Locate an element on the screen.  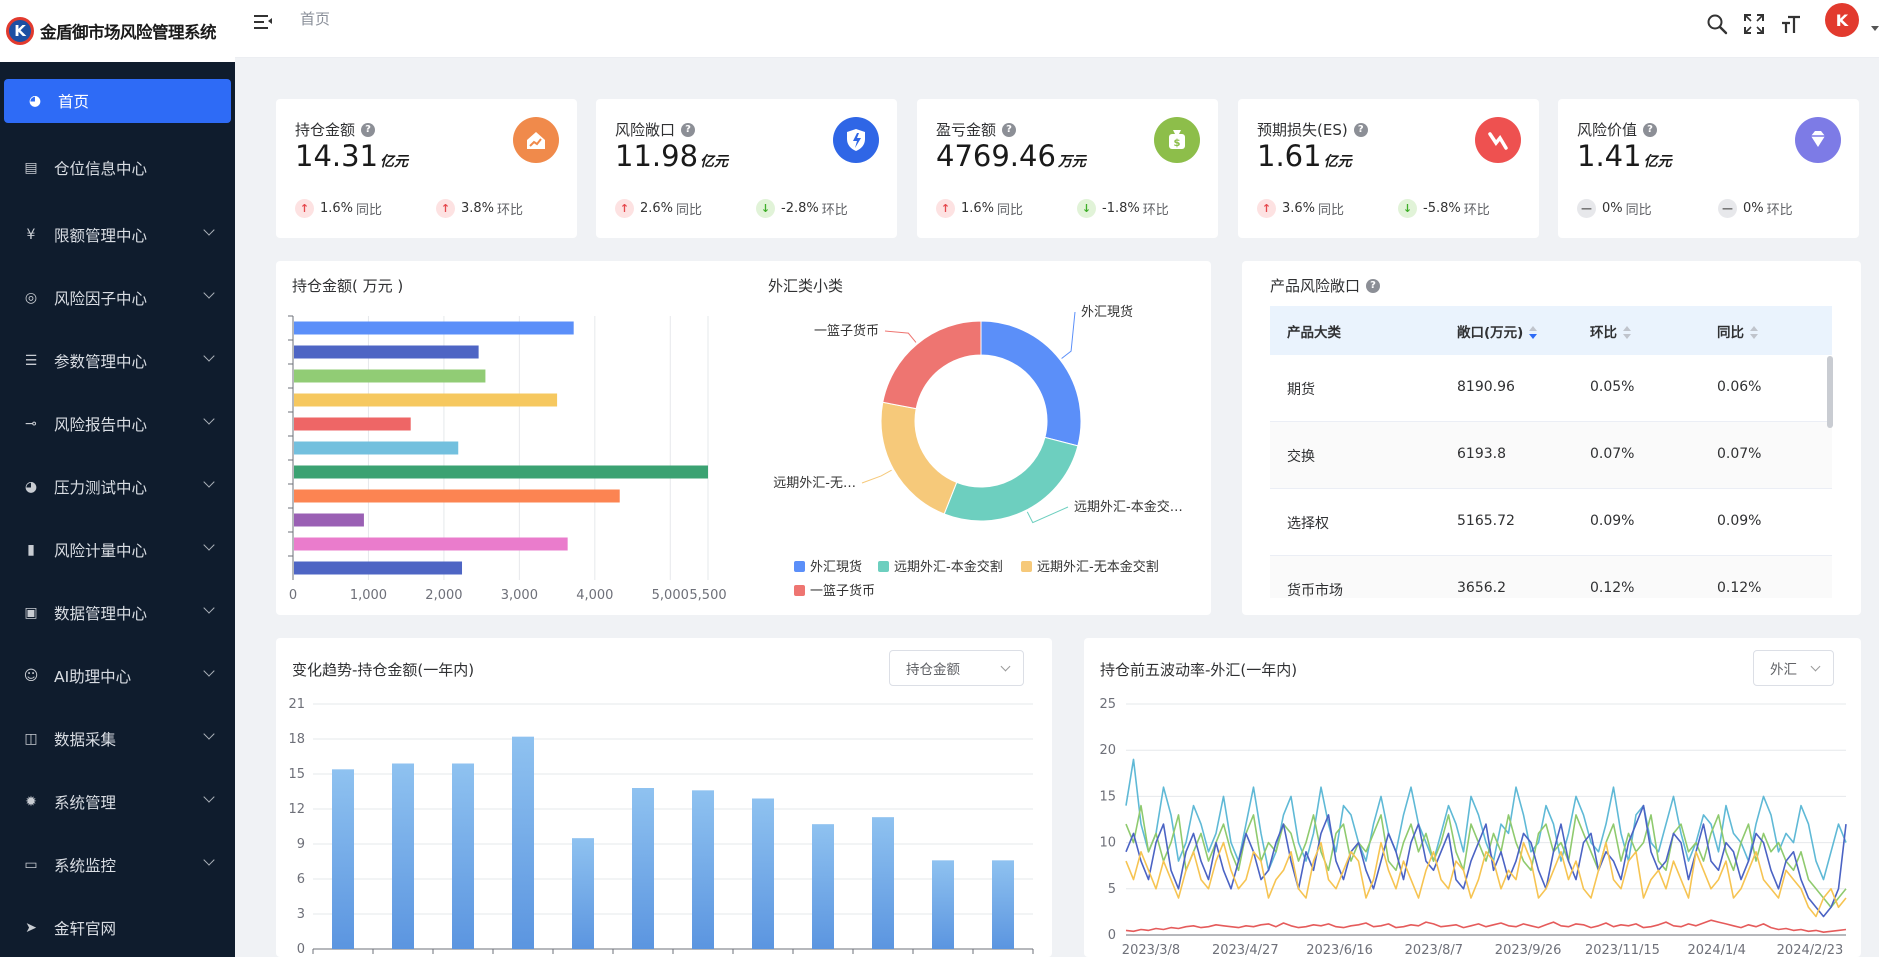
table-cell: 0.07% is located at coordinates (1739, 454).